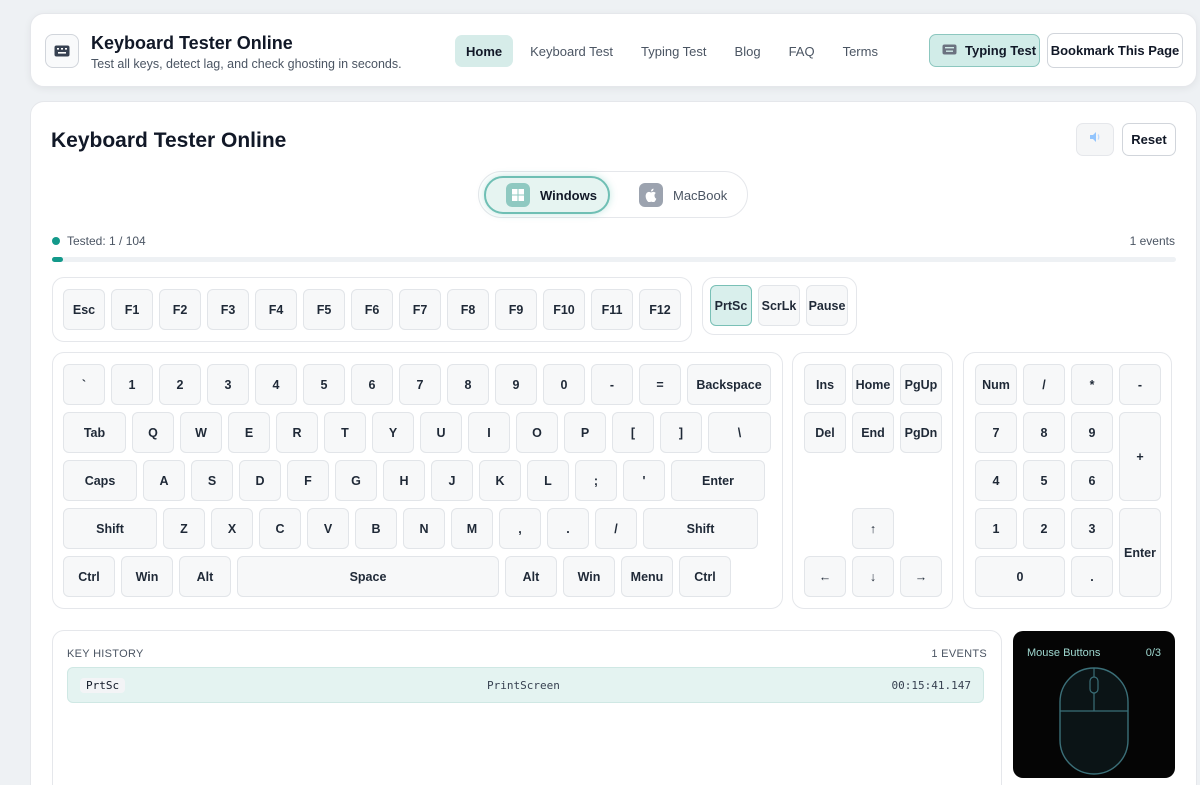 The image size is (1200, 785). What do you see at coordinates (84, 384) in the screenshot?
I see `key-backtick: `` at bounding box center [84, 384].